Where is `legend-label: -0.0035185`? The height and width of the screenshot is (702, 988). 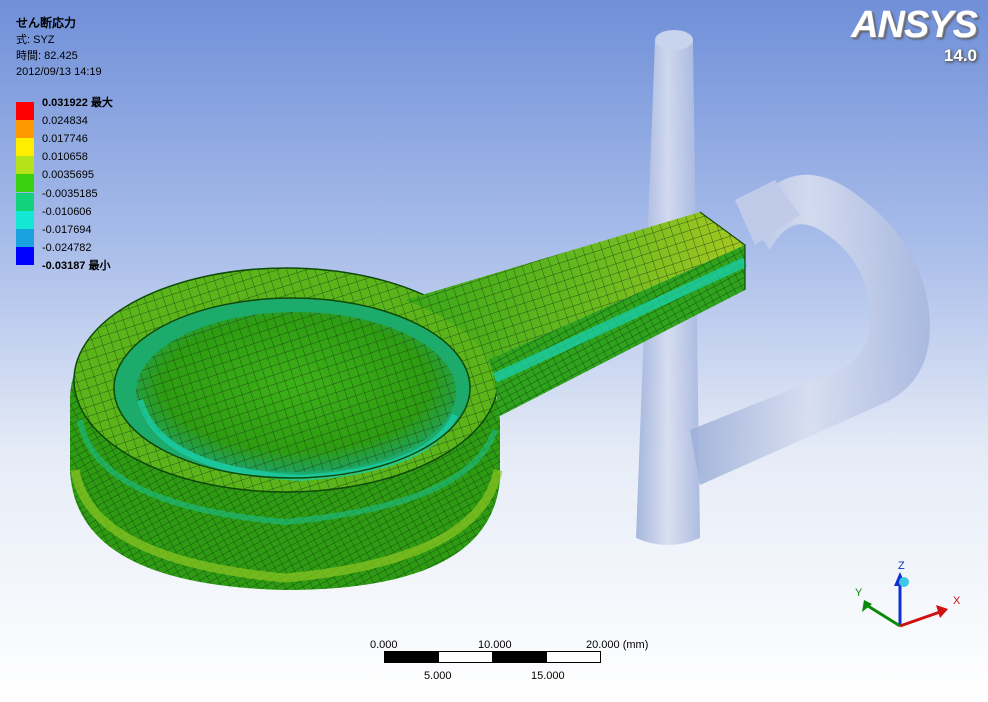
legend-label: -0.0035185 is located at coordinates (70, 193).